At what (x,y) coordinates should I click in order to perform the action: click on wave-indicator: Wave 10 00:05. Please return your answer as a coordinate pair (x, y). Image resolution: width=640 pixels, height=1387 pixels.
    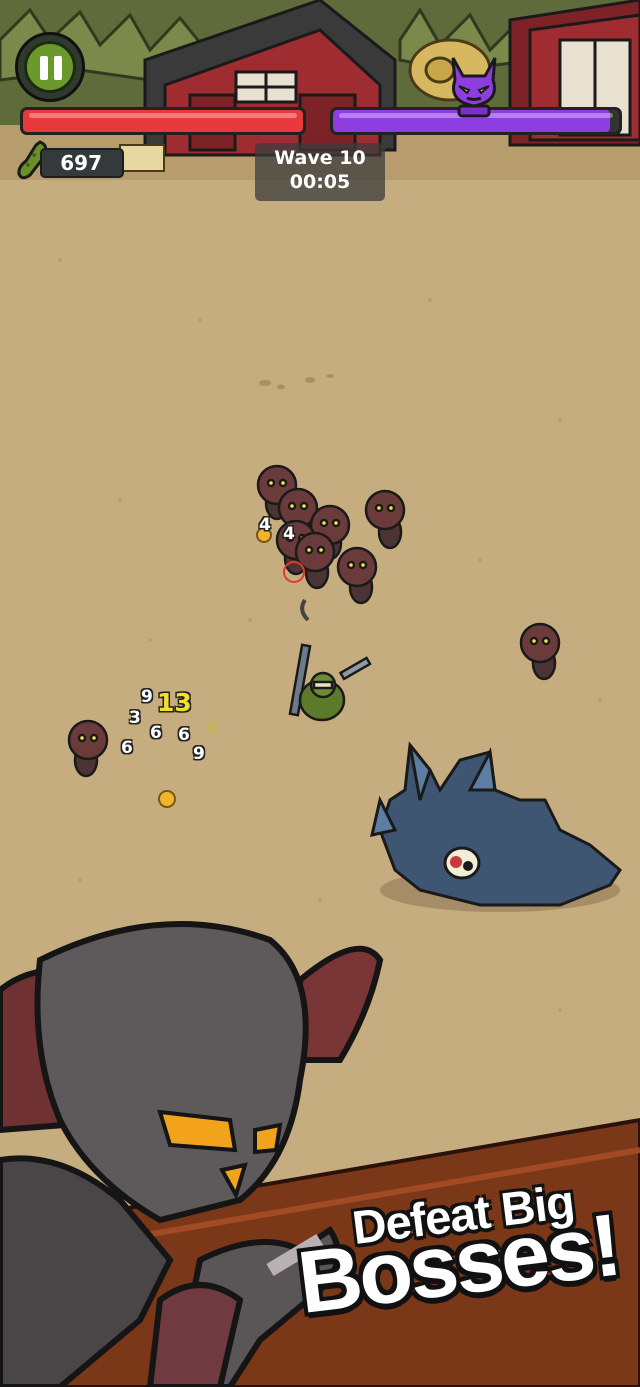
    Looking at the image, I should click on (320, 172).